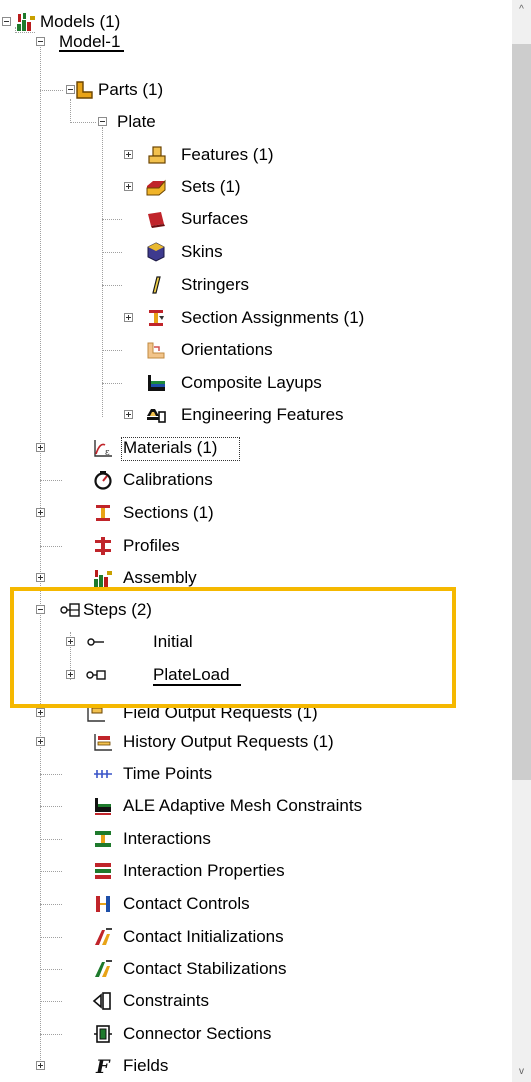 This screenshot has width=531, height=1082. I want to click on tree-item-label: Profiles, so click(151, 545).